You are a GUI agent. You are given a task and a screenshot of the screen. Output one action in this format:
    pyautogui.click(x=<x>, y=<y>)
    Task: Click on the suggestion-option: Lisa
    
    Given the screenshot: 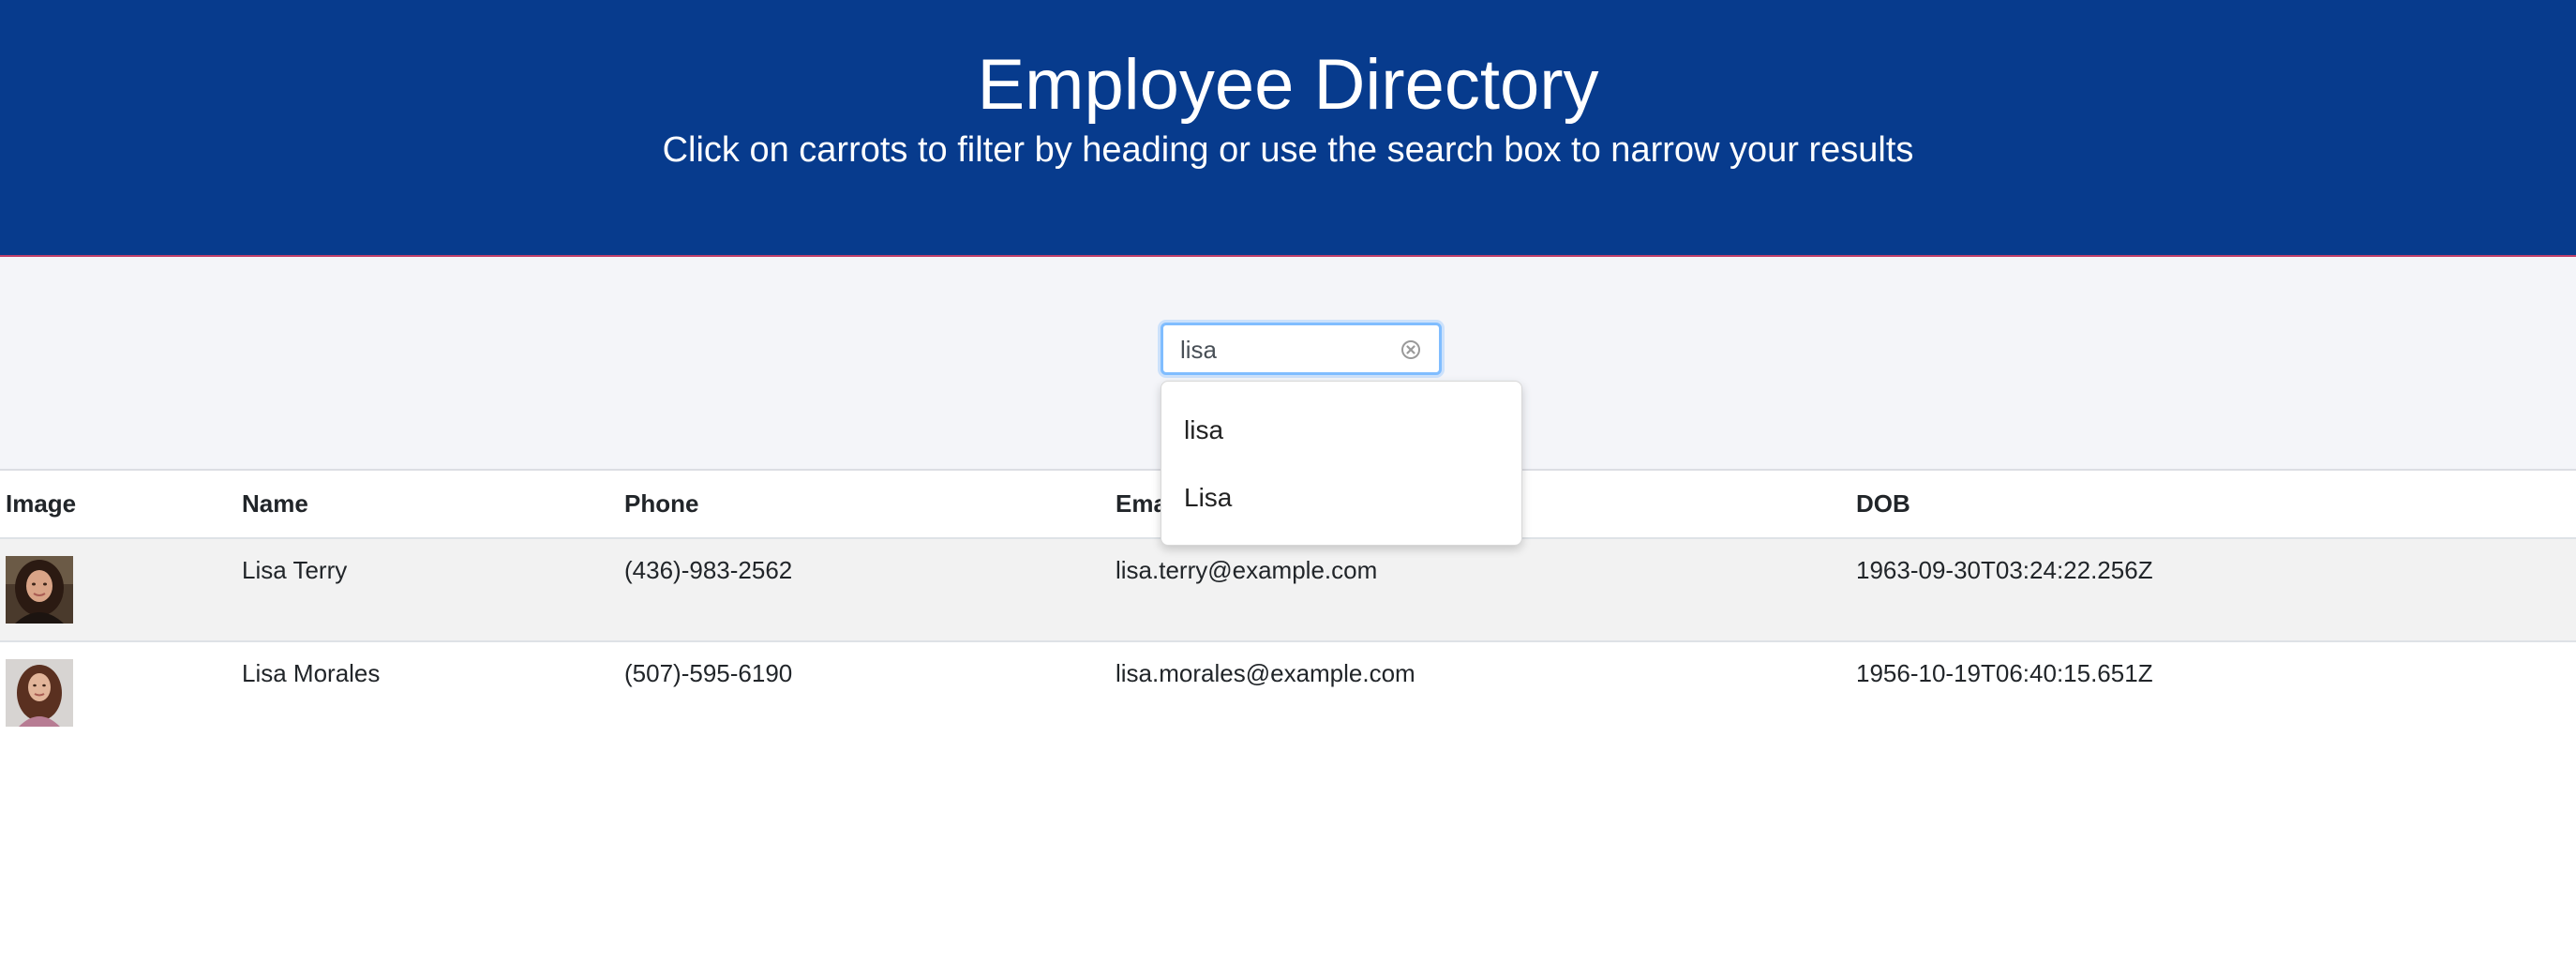 What is the action you would take?
    pyautogui.click(x=1208, y=498)
    